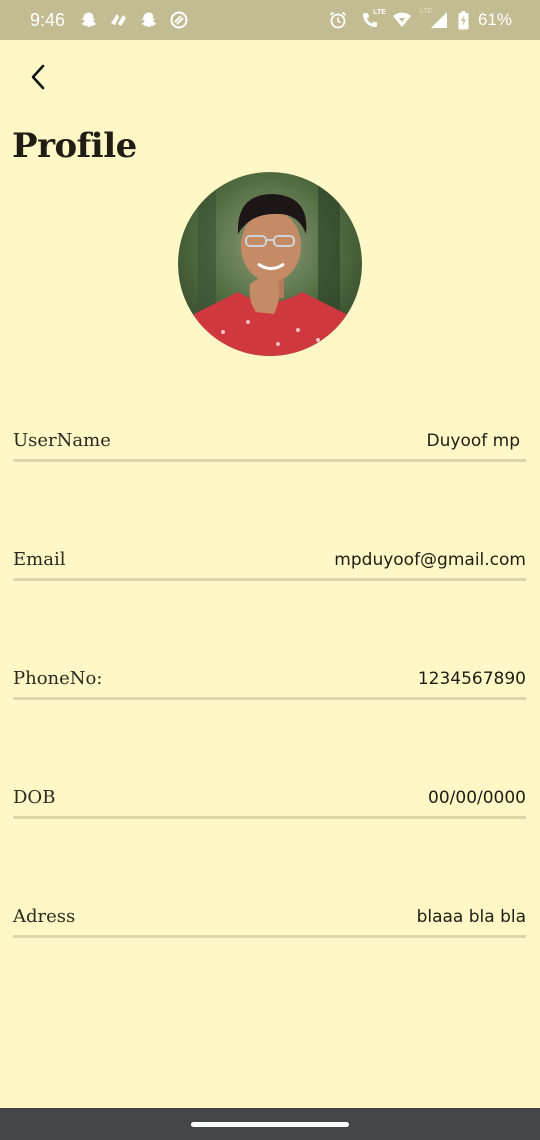  What do you see at coordinates (270, 20) in the screenshot?
I see `status-bar: 9:46 LTE LTE 61%` at bounding box center [270, 20].